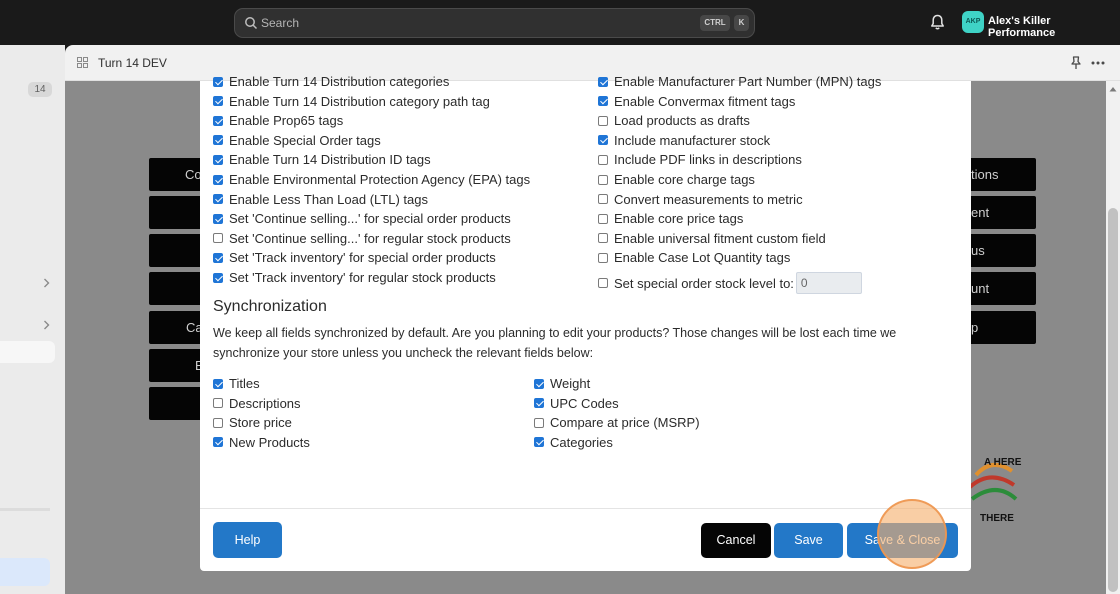  I want to click on setting-option: Enable core charge tags, so click(676, 179).